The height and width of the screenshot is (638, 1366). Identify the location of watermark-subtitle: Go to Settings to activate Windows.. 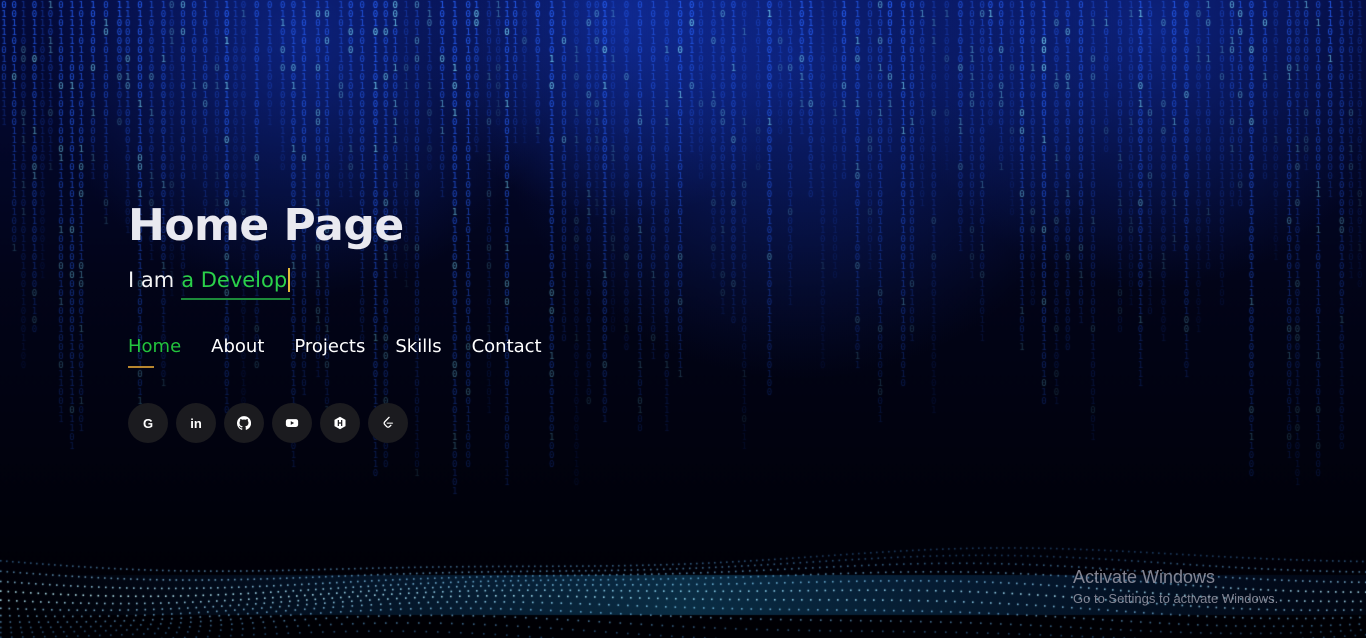
(1176, 598).